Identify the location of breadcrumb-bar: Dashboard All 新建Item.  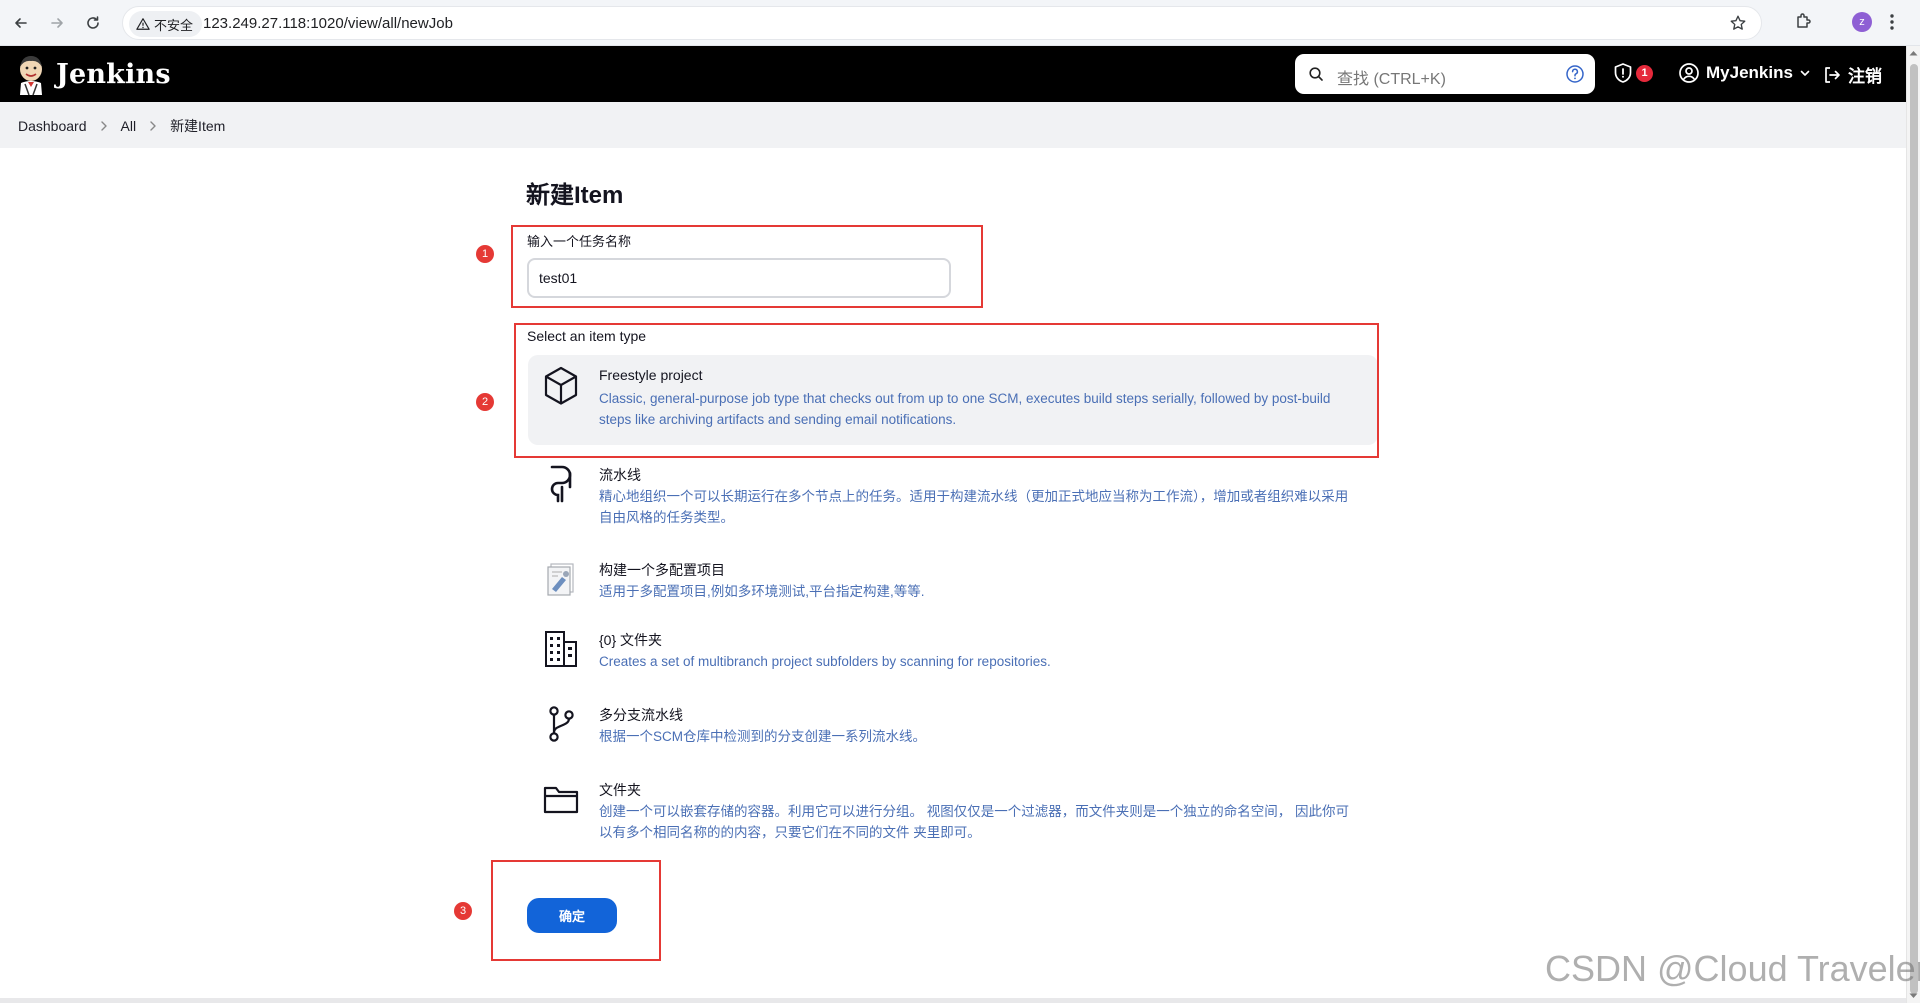
(953, 125).